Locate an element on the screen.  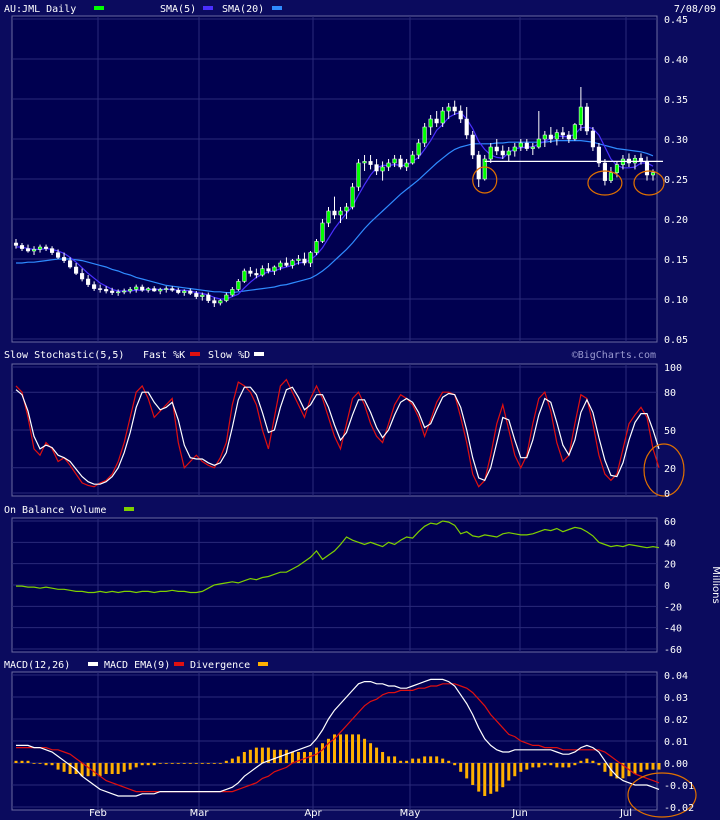
sma5-label: SMA(5) is located at coordinates (178, 9).